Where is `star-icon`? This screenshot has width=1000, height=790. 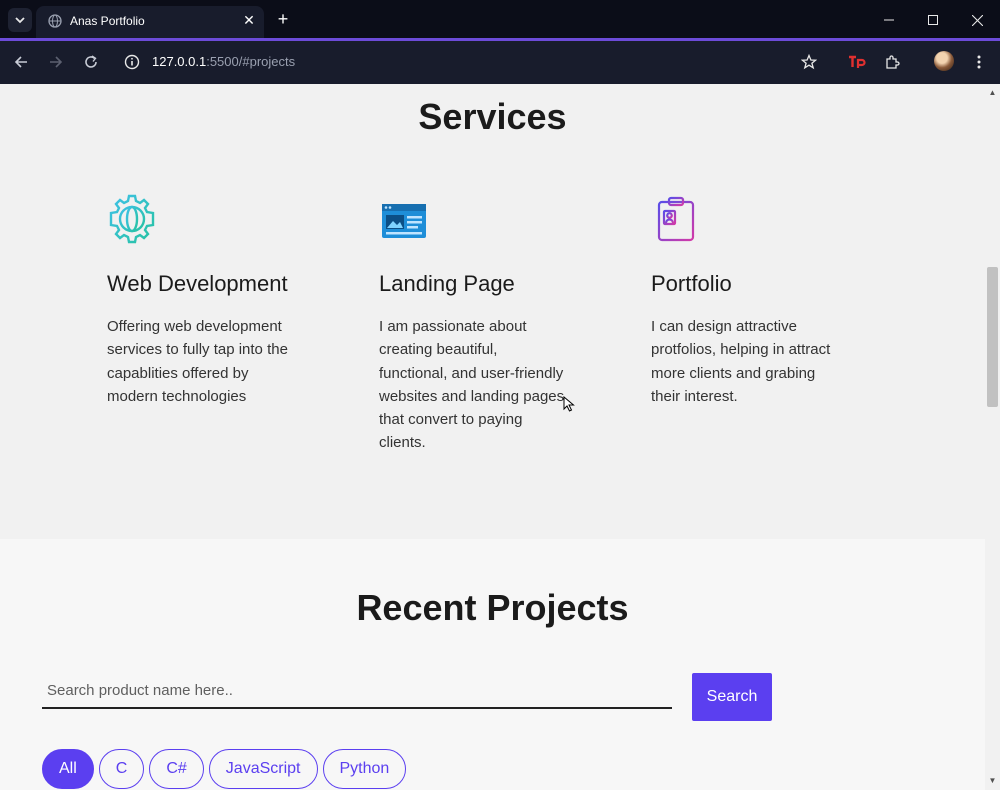
star-icon is located at coordinates (809, 62).